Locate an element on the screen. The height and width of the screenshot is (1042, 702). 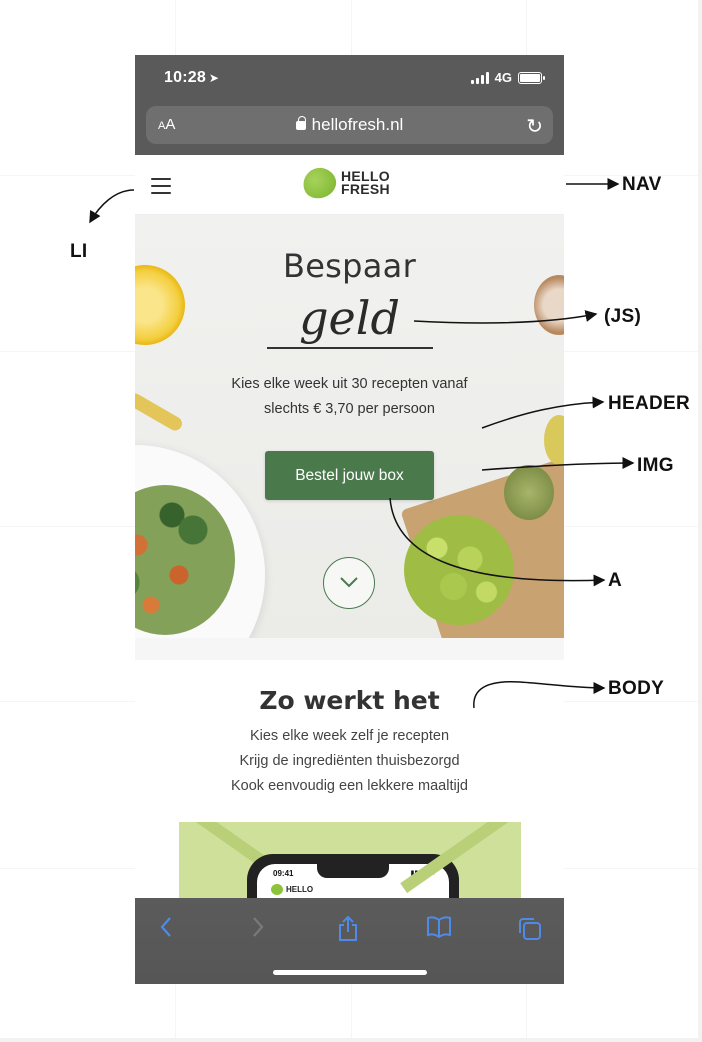
hero-subtitle-line: Kies elke week uit 30 recepten vanaf is located at coordinates (349, 384).